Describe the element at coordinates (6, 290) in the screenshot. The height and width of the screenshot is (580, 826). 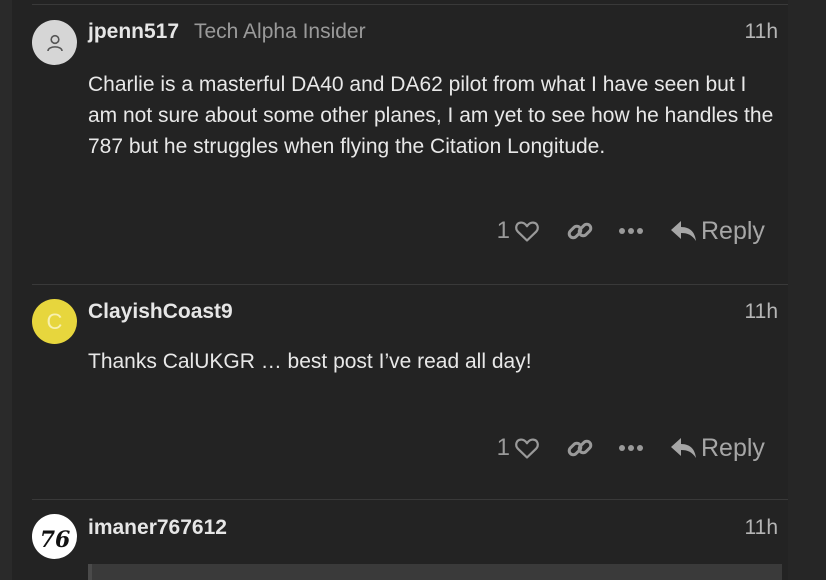
I see `left-rail` at that location.